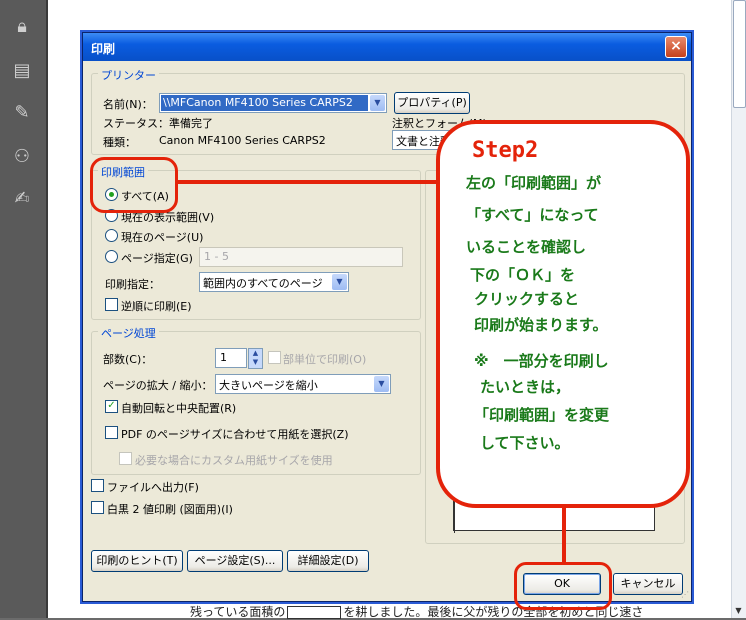 The height and width of the screenshot is (620, 746). Describe the element at coordinates (739, 54) in the screenshot. I see `scroll-thumb` at that location.